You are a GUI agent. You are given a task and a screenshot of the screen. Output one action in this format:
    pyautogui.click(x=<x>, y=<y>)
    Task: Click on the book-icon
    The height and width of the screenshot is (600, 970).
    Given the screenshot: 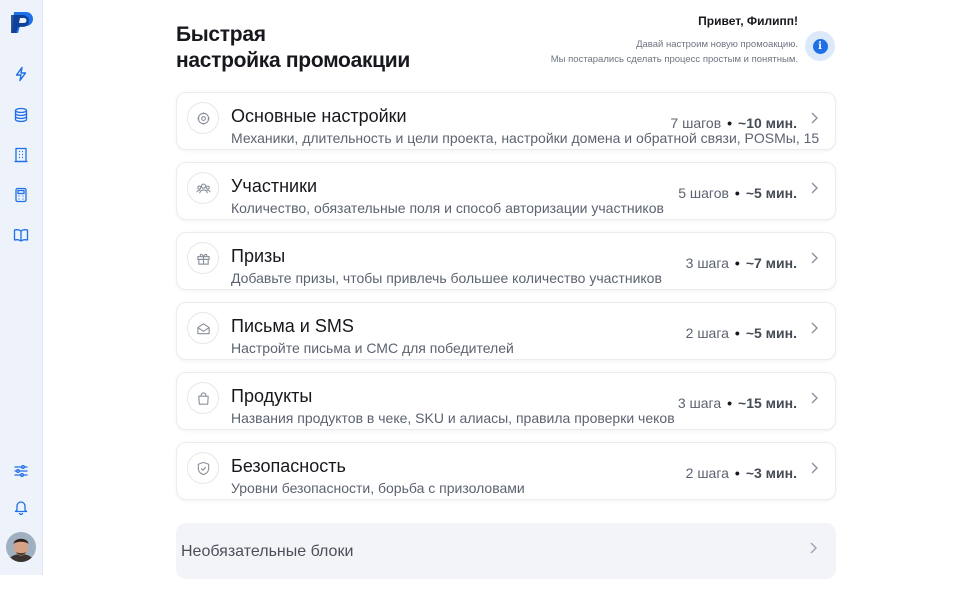 What is the action you would take?
    pyautogui.click(x=21, y=235)
    